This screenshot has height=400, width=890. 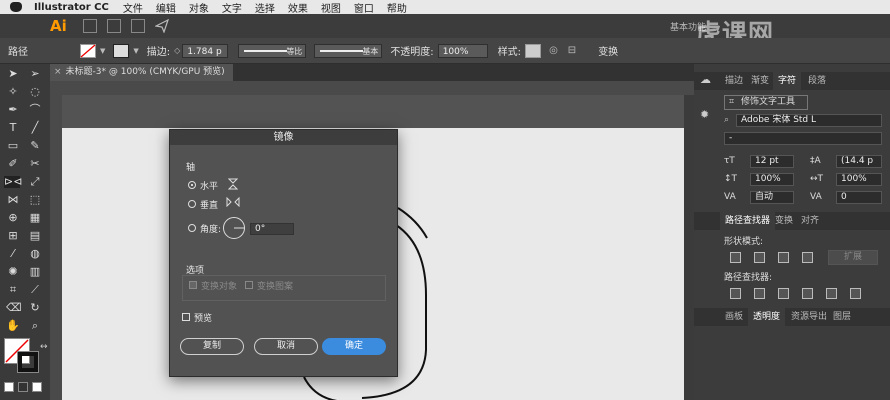 What do you see at coordinates (807, 293) in the screenshot?
I see `crop-icon` at bounding box center [807, 293].